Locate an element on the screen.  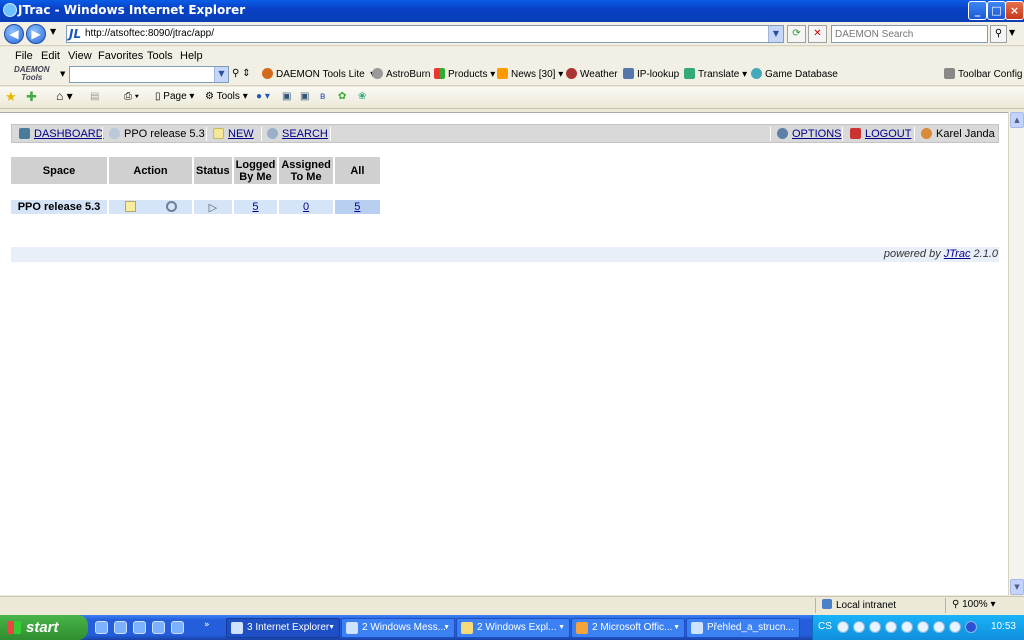
products-icon is located at coordinates (439, 73).